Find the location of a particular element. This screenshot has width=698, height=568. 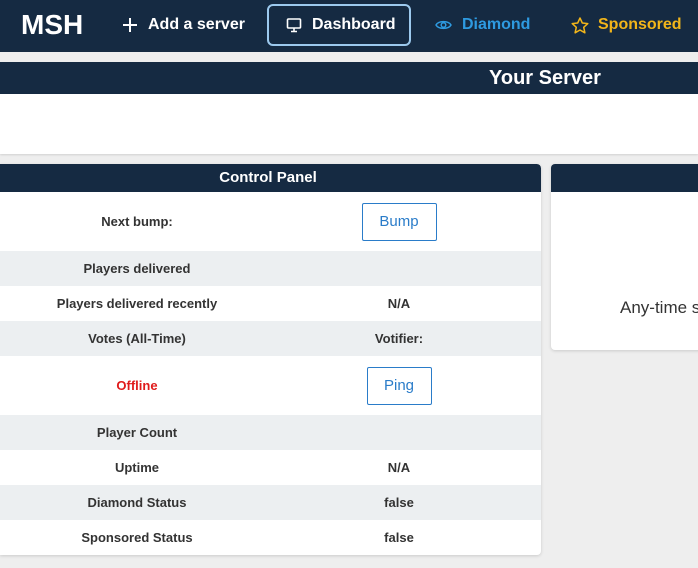

votes-label: Votes (All-Time) is located at coordinates (137, 338).